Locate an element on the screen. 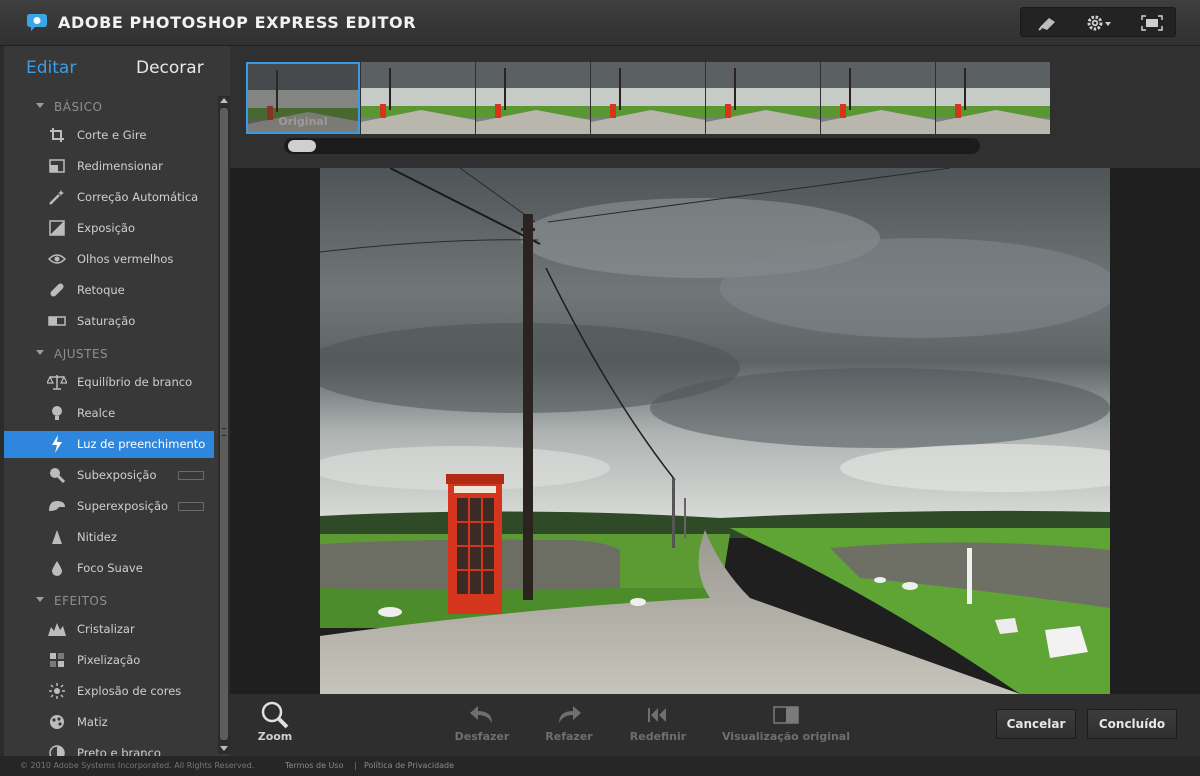  original-view-button: Visualização original is located at coordinates (786, 722).